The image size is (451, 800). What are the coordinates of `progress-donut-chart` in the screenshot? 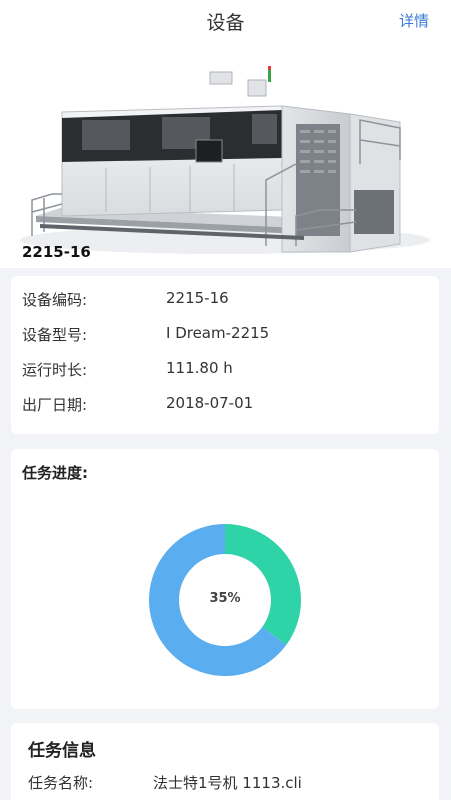 It's located at (224, 600).